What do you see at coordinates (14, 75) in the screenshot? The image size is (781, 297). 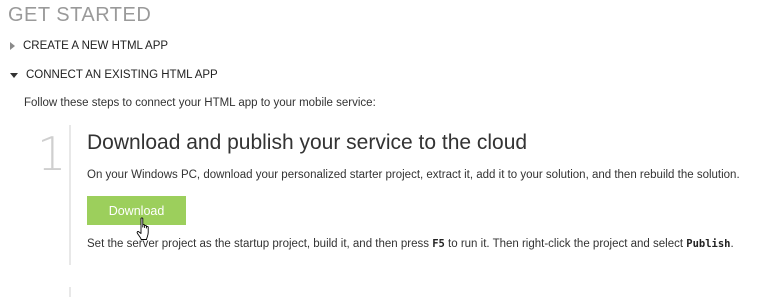 I see `triangle-down-icon` at bounding box center [14, 75].